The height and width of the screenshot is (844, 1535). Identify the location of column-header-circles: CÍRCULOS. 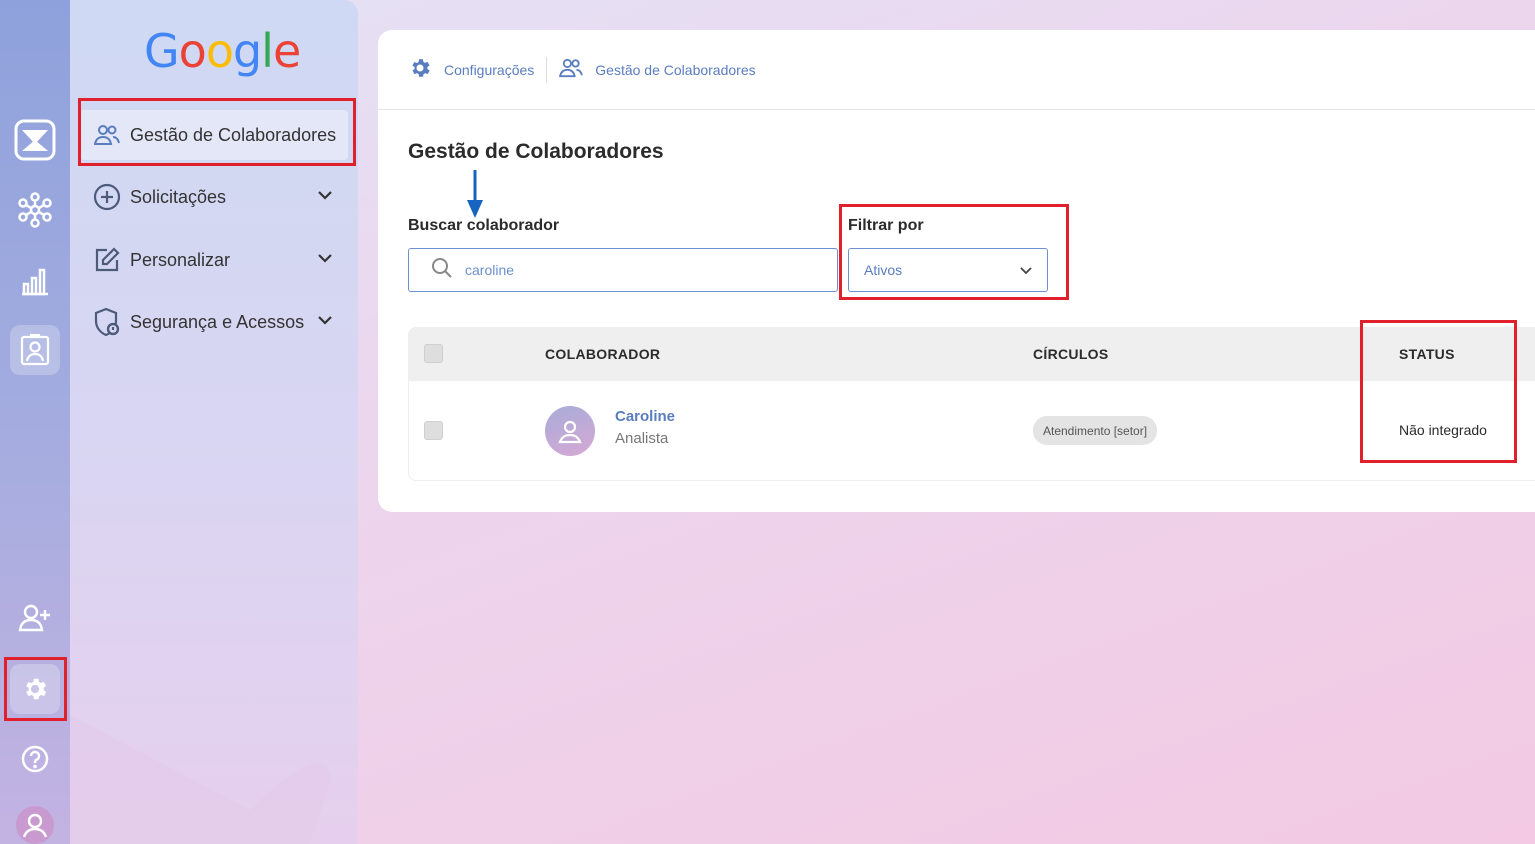
(1071, 354).